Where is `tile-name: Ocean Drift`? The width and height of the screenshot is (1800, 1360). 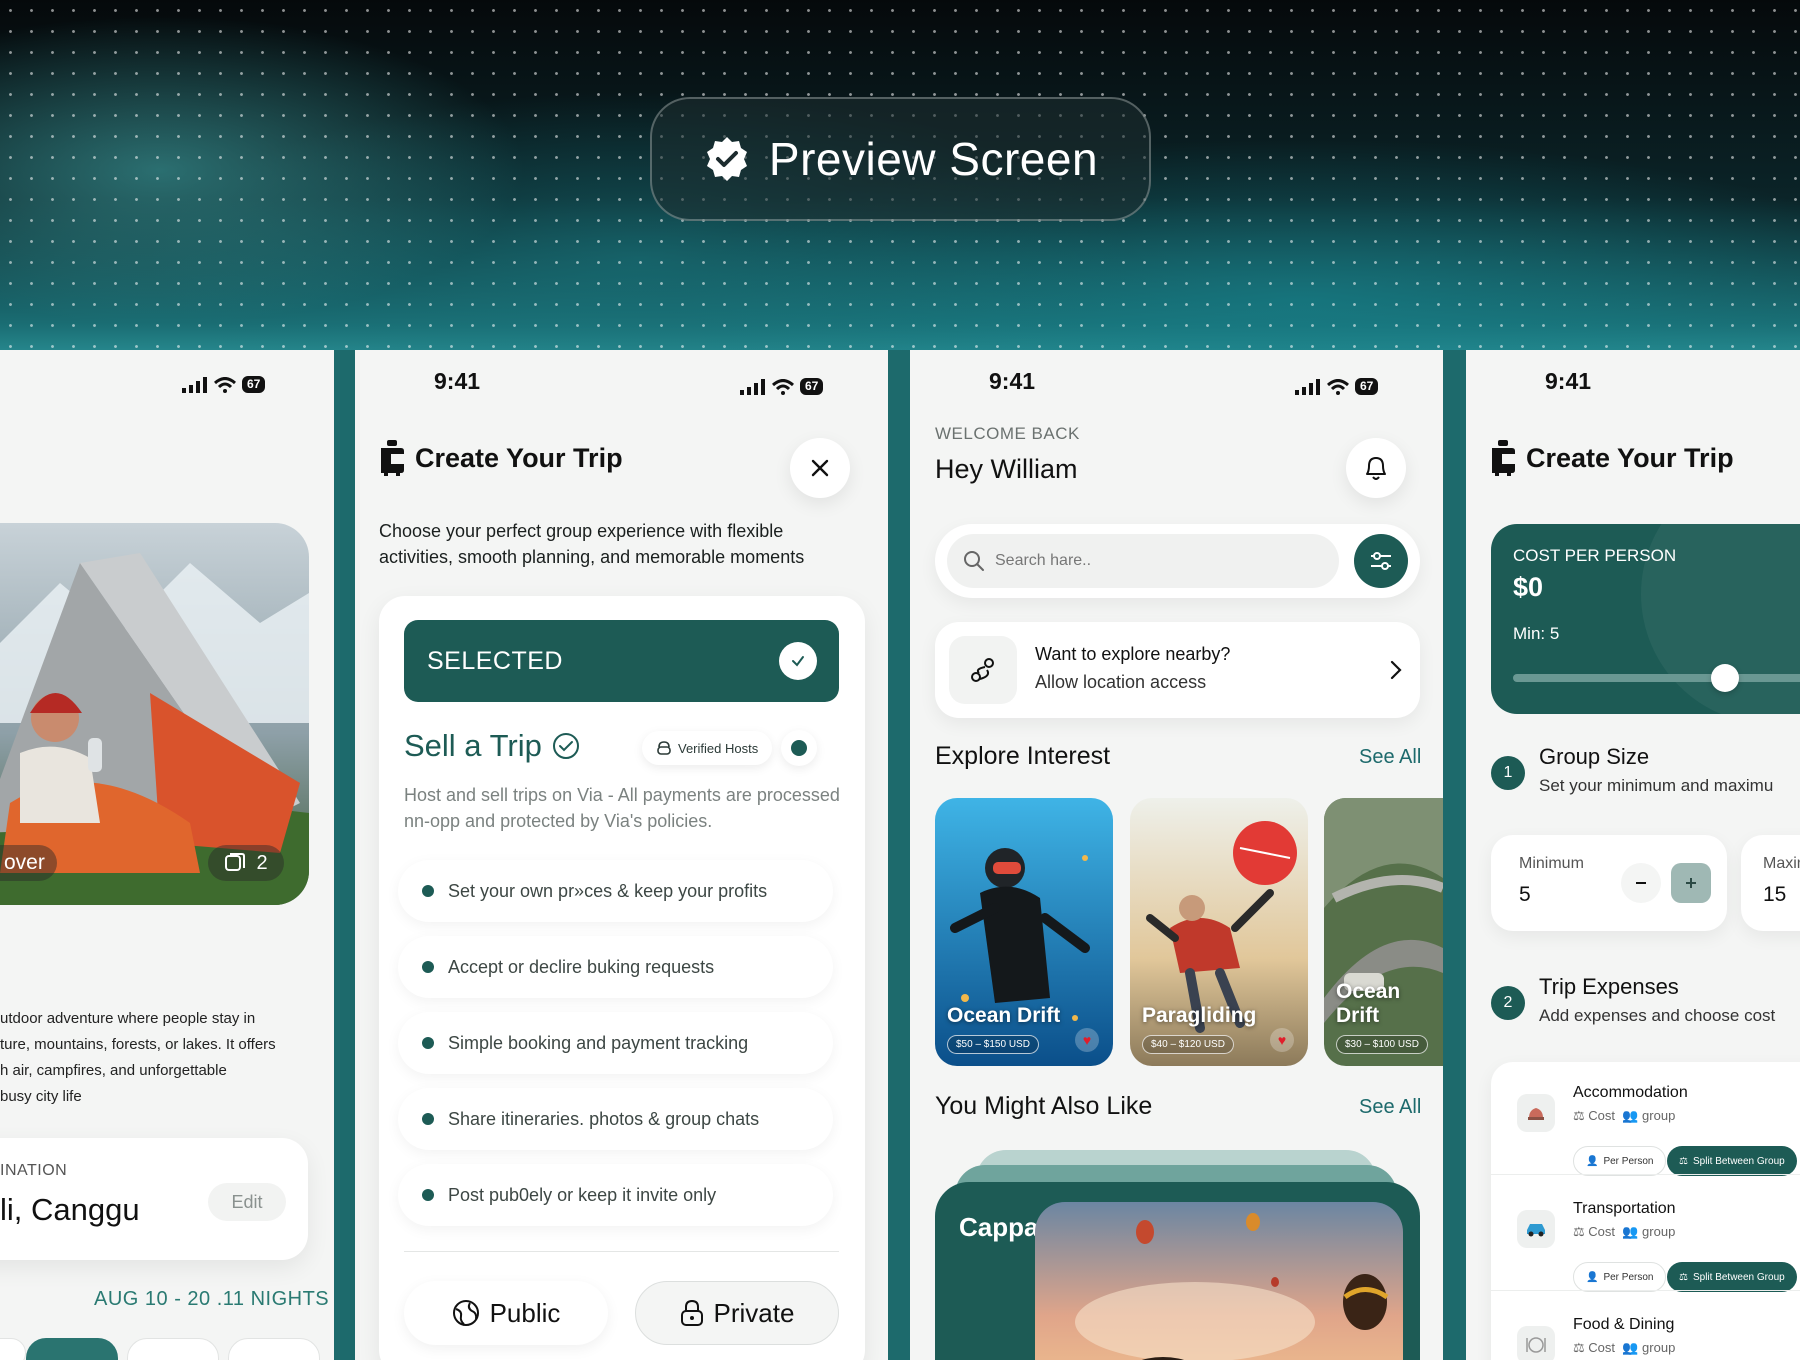
tile-name: Ocean Drift is located at coordinates (1368, 1003).